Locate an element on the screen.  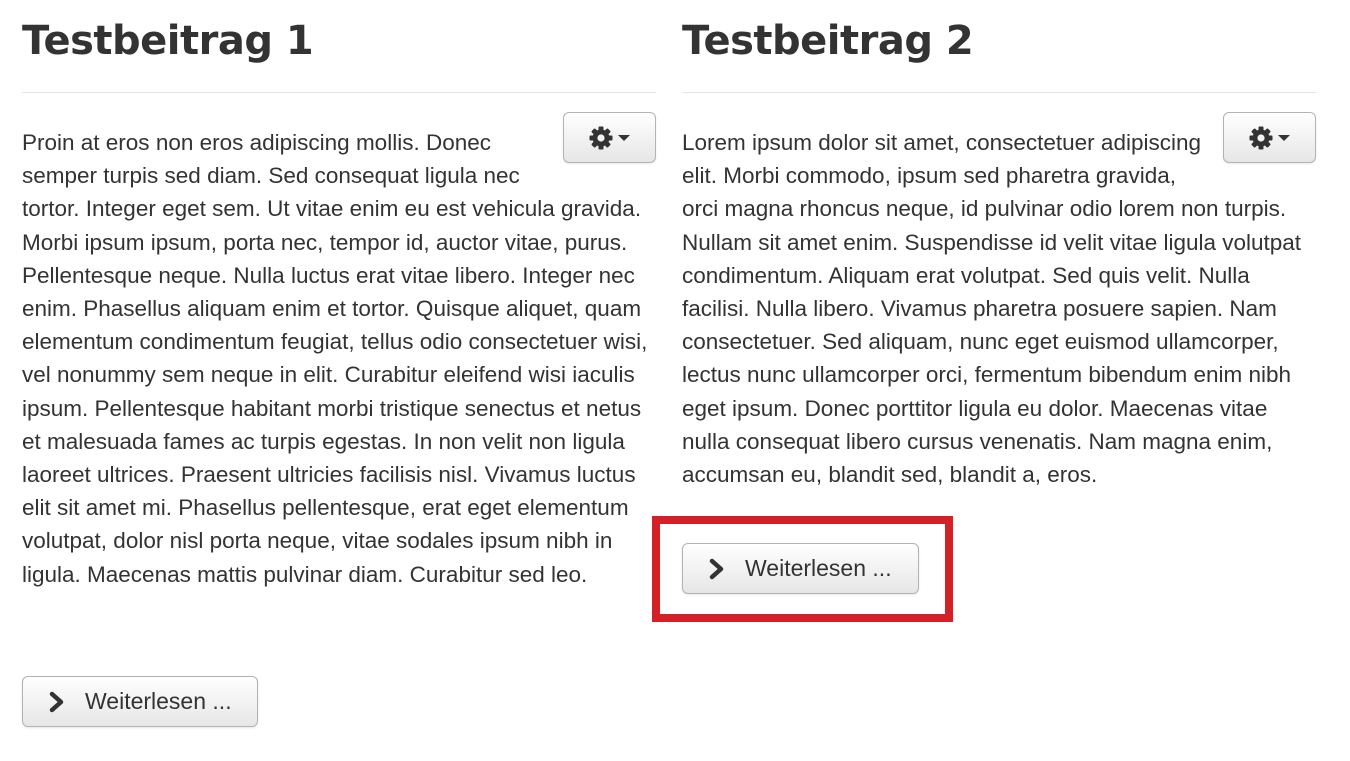
article-title: Testbeitrag 2 is located at coordinates (828, 41).